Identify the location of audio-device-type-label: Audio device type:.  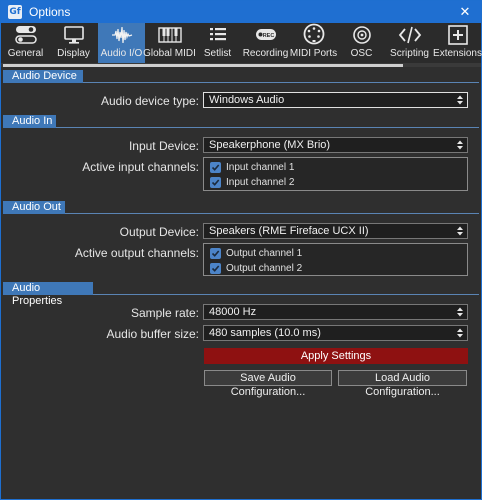
(149, 101).